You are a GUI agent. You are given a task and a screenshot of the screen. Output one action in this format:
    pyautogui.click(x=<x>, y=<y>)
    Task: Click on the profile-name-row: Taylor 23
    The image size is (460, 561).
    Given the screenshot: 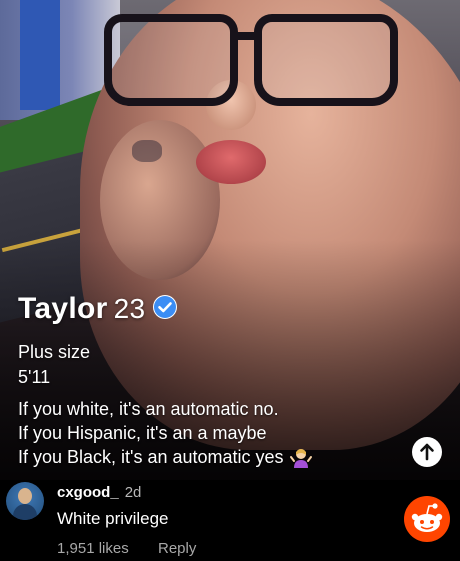 What is the action you would take?
    pyautogui.click(x=98, y=309)
    